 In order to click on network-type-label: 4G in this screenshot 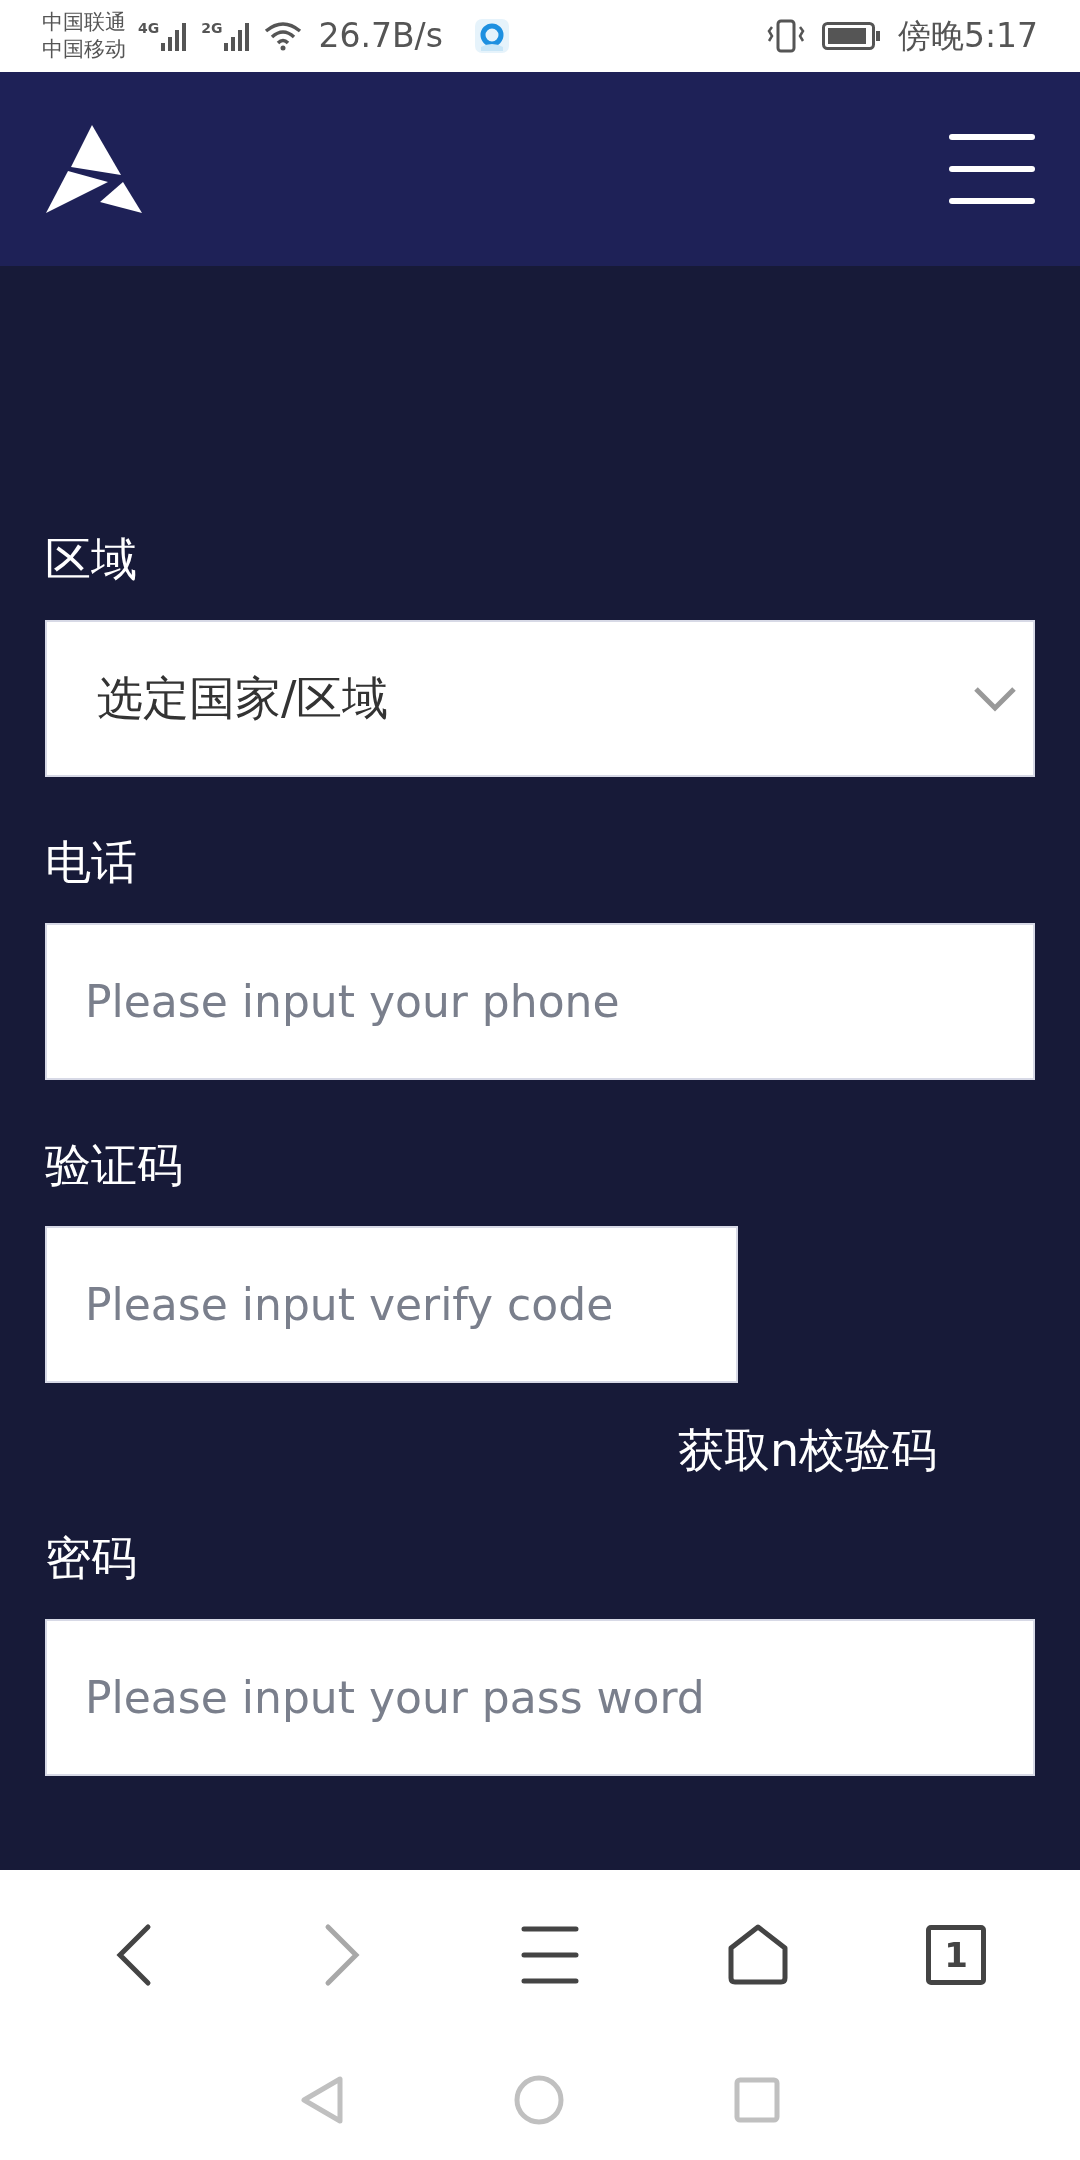, I will do `click(149, 28)`.